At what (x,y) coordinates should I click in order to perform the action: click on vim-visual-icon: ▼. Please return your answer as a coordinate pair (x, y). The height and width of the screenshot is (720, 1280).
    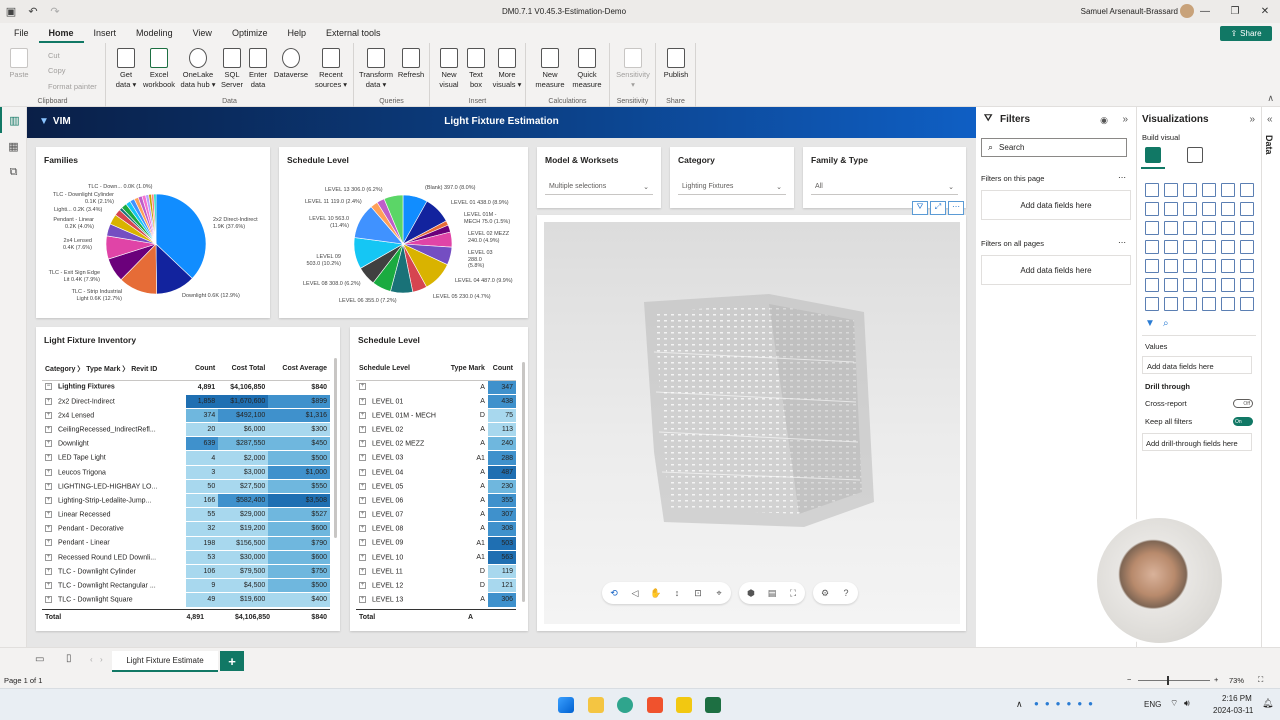
    Looking at the image, I should click on (1150, 323).